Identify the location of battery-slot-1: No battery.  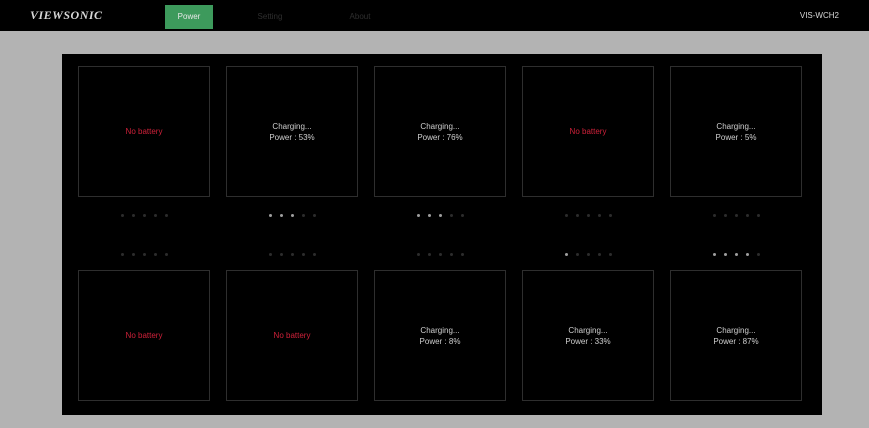
(144, 131).